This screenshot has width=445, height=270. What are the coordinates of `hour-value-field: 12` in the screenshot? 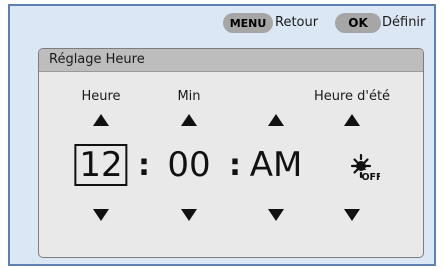 It's located at (101, 165).